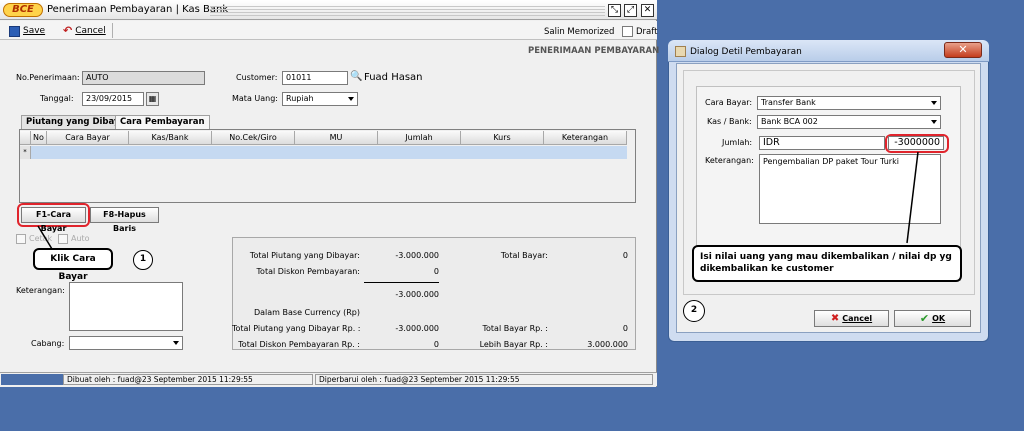 The height and width of the screenshot is (431, 1024). What do you see at coordinates (113, 99) in the screenshot?
I see `tanggal-field: 23/09/2015` at bounding box center [113, 99].